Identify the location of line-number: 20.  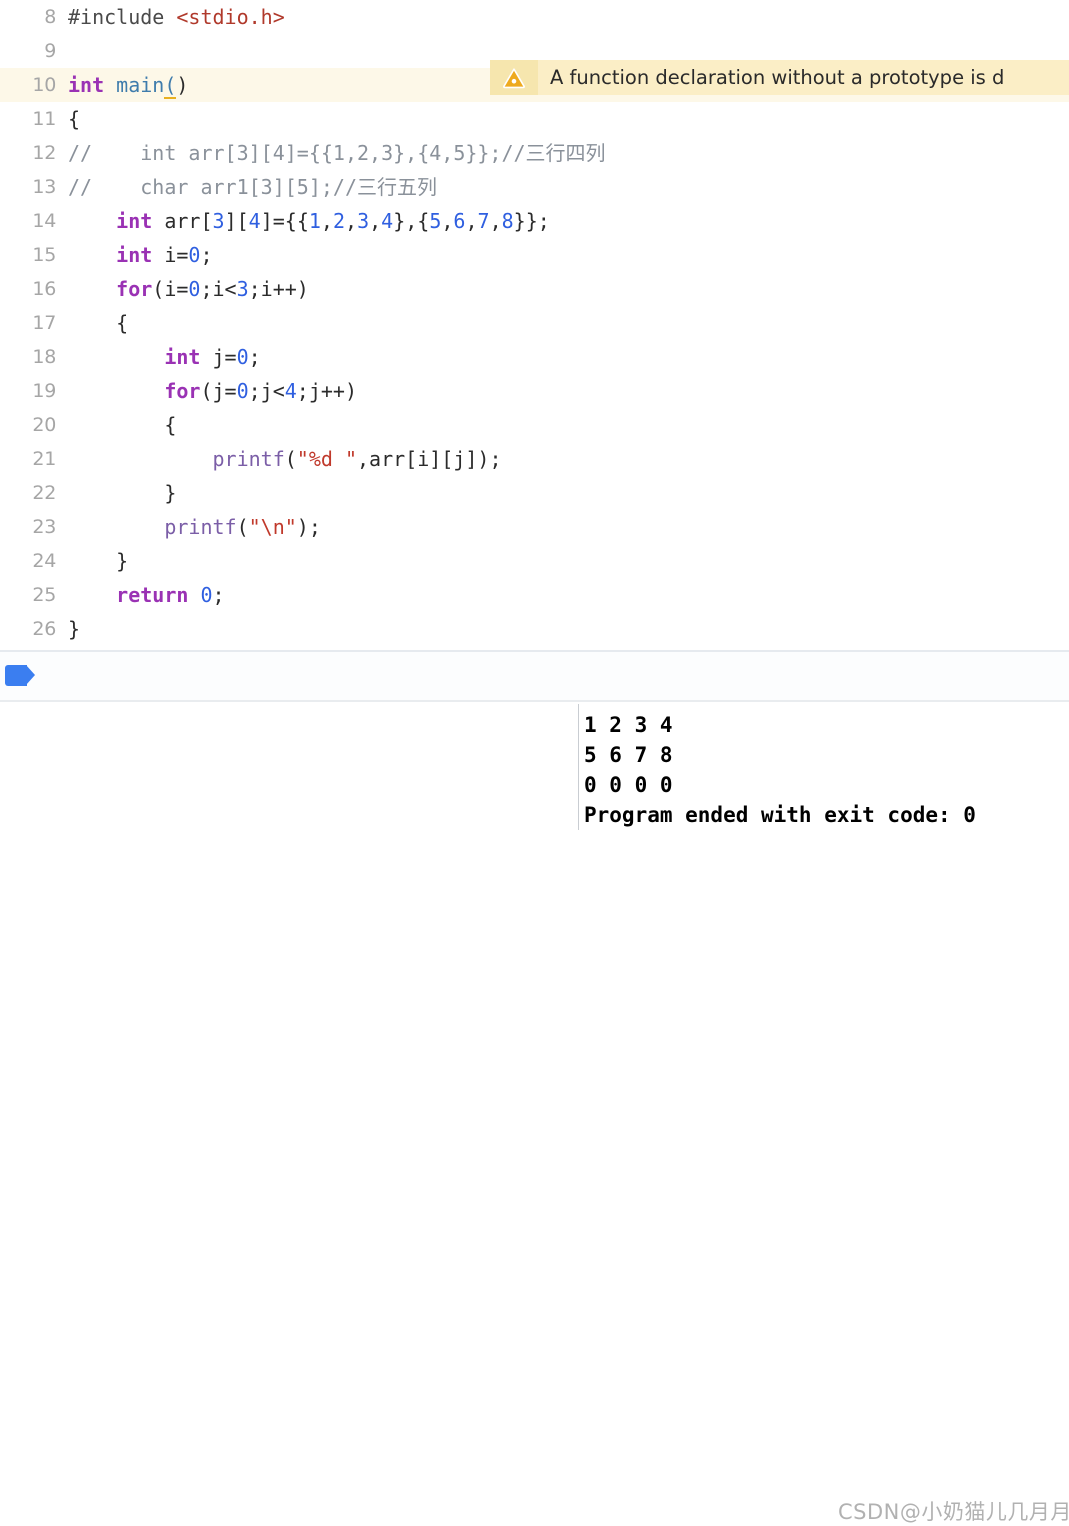
(44, 425).